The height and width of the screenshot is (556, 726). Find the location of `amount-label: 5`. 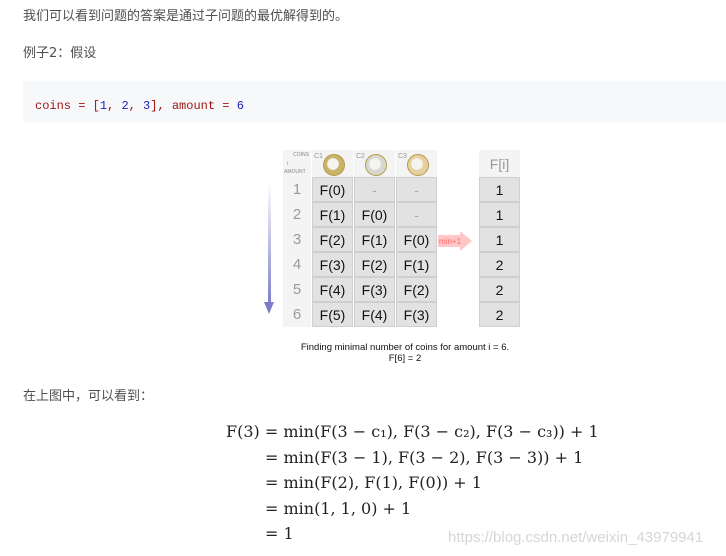

amount-label: 5 is located at coordinates (297, 289).